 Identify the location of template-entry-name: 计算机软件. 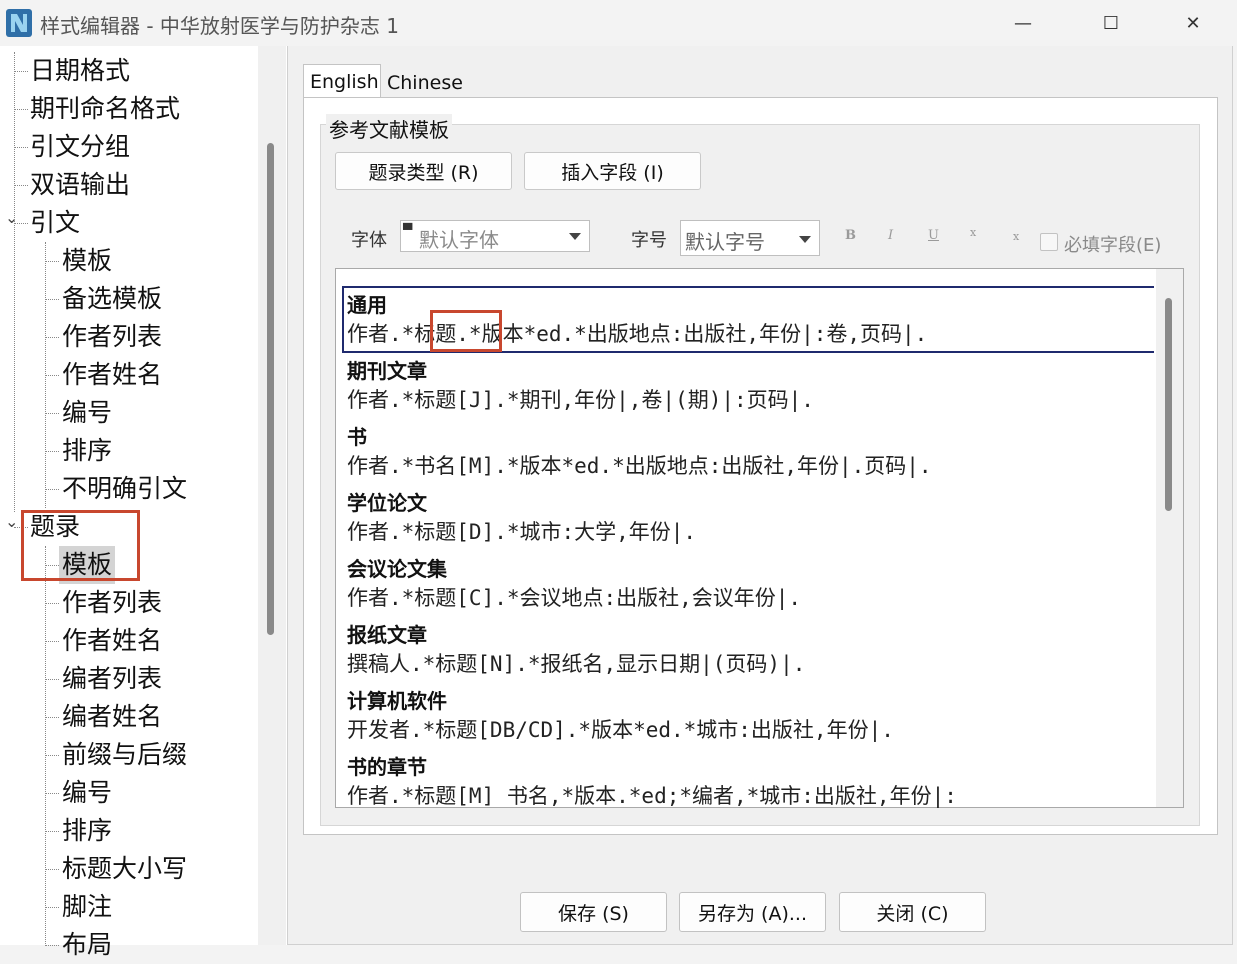
(397, 701).